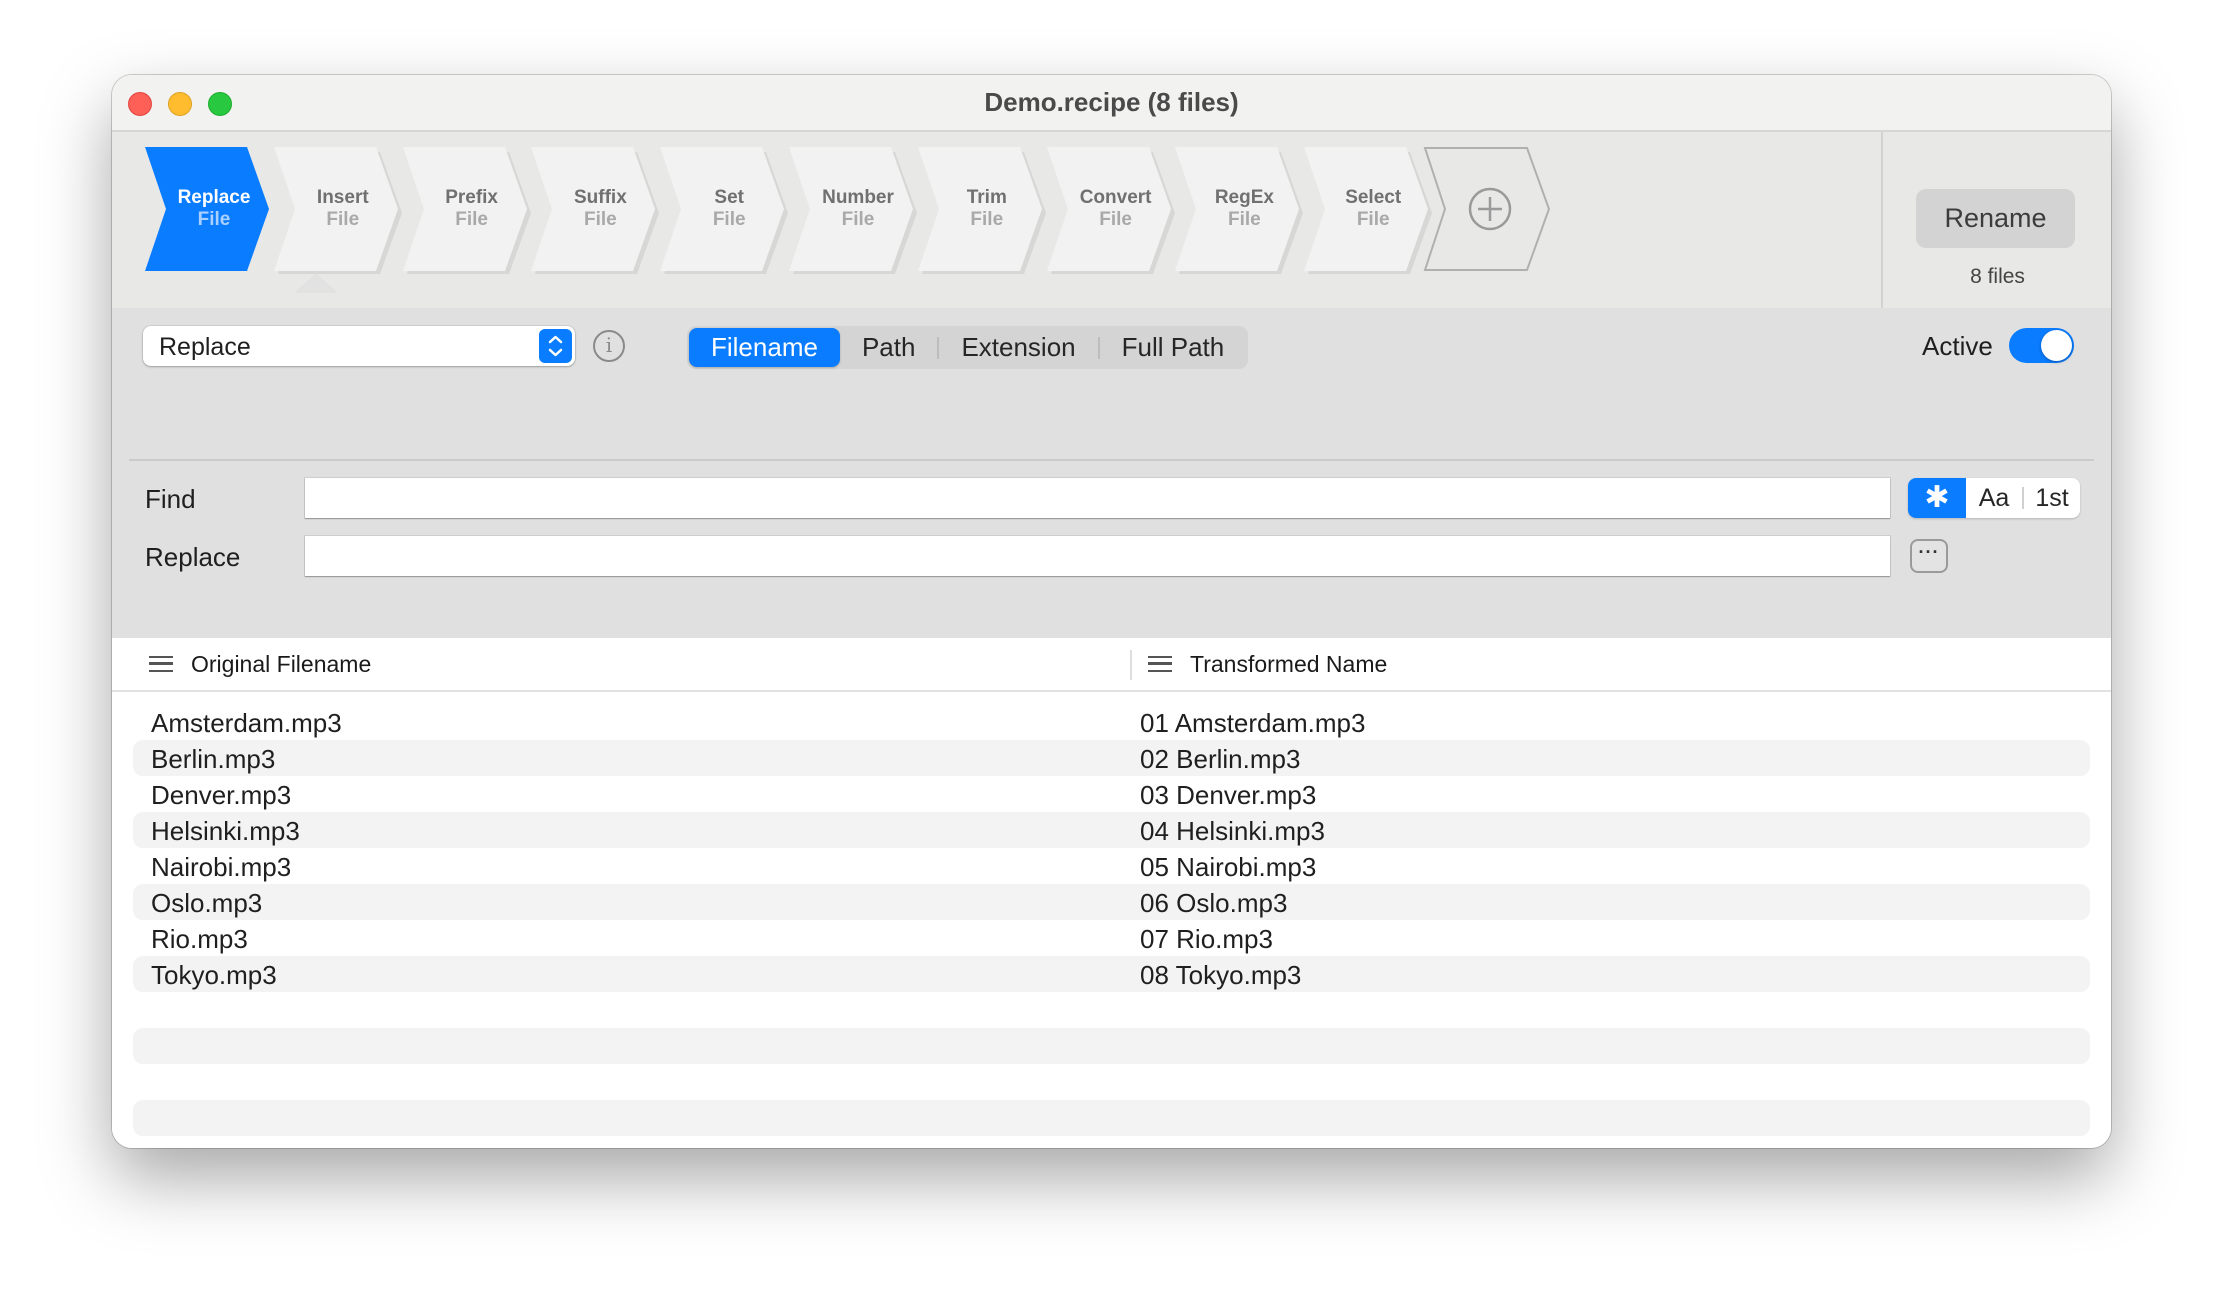  I want to click on tab-extension: Extension, so click(1018, 347).